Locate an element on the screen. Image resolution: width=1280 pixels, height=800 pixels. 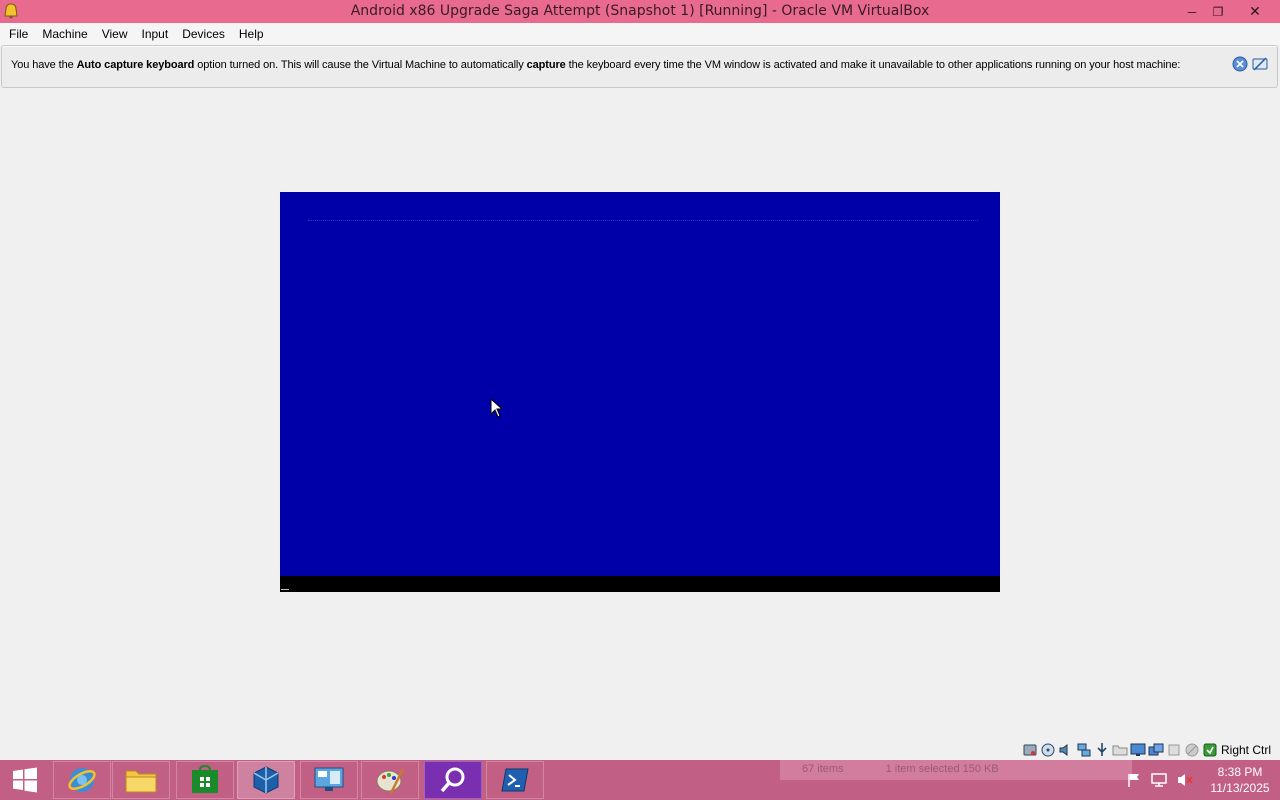
windows-logo-icon is located at coordinates (25, 780).